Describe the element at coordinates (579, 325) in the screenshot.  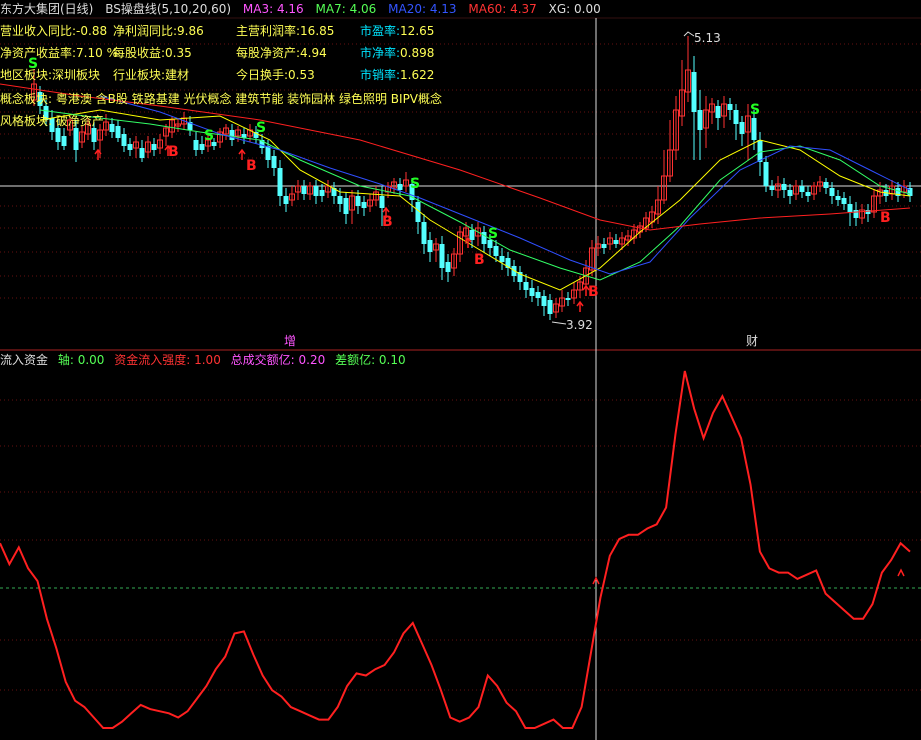
I see `price-low-label: 3.92` at that location.